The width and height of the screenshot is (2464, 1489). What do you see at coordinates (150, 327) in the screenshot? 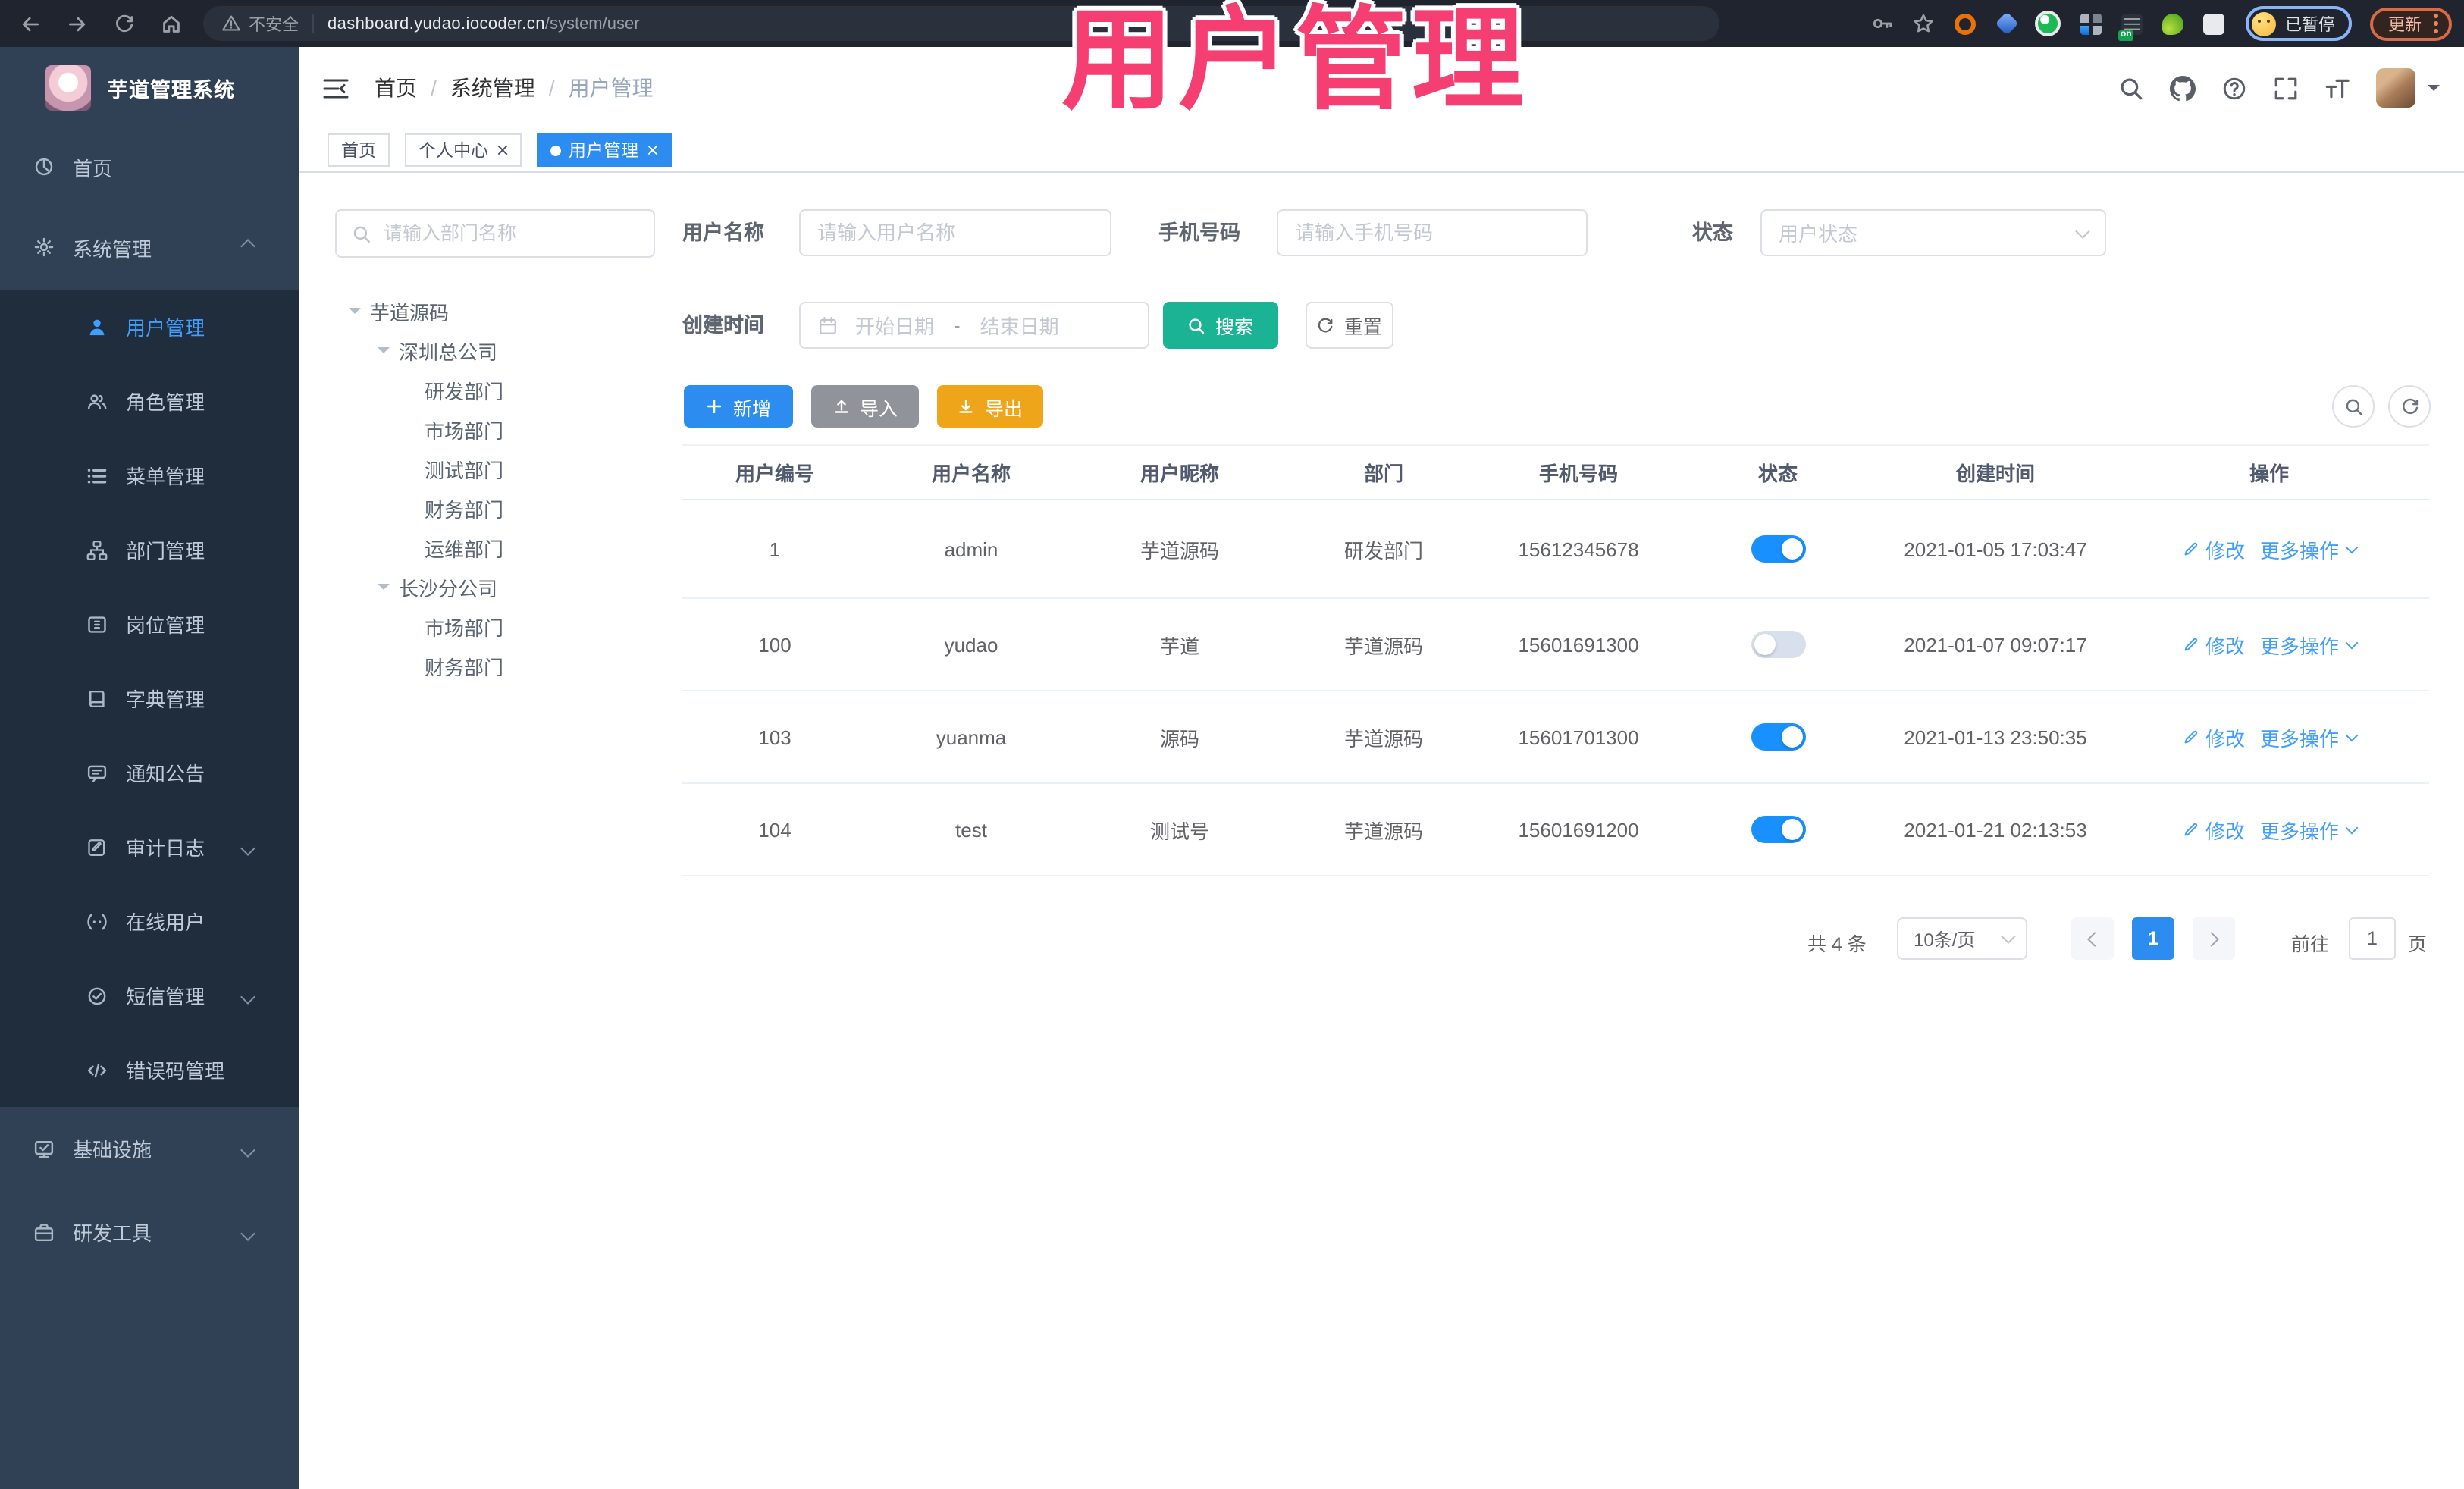
I see `sidebar-item-user-management: 用户管理` at bounding box center [150, 327].